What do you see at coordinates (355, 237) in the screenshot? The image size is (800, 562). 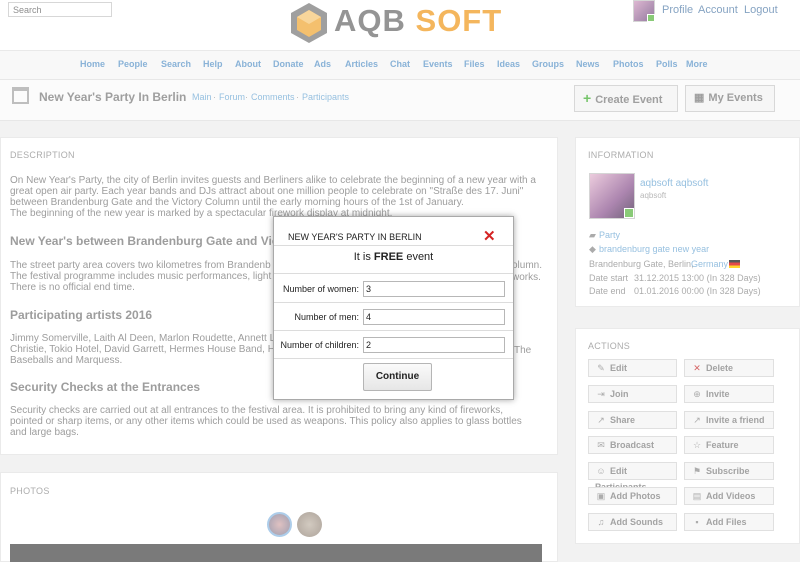 I see `dialog-title: NEW YEAR'S PARTY IN BERLIN` at bounding box center [355, 237].